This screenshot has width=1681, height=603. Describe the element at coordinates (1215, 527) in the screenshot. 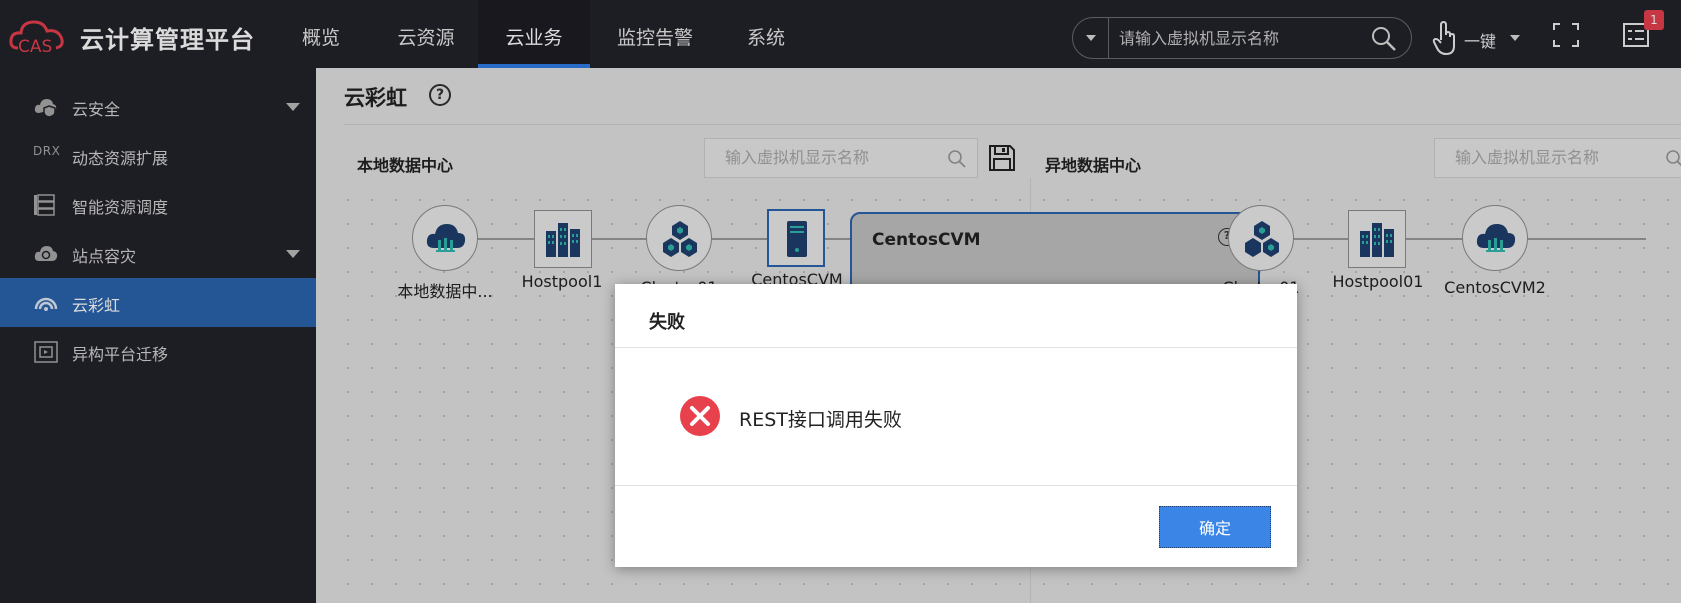

I see `confirm-button: 确定` at that location.